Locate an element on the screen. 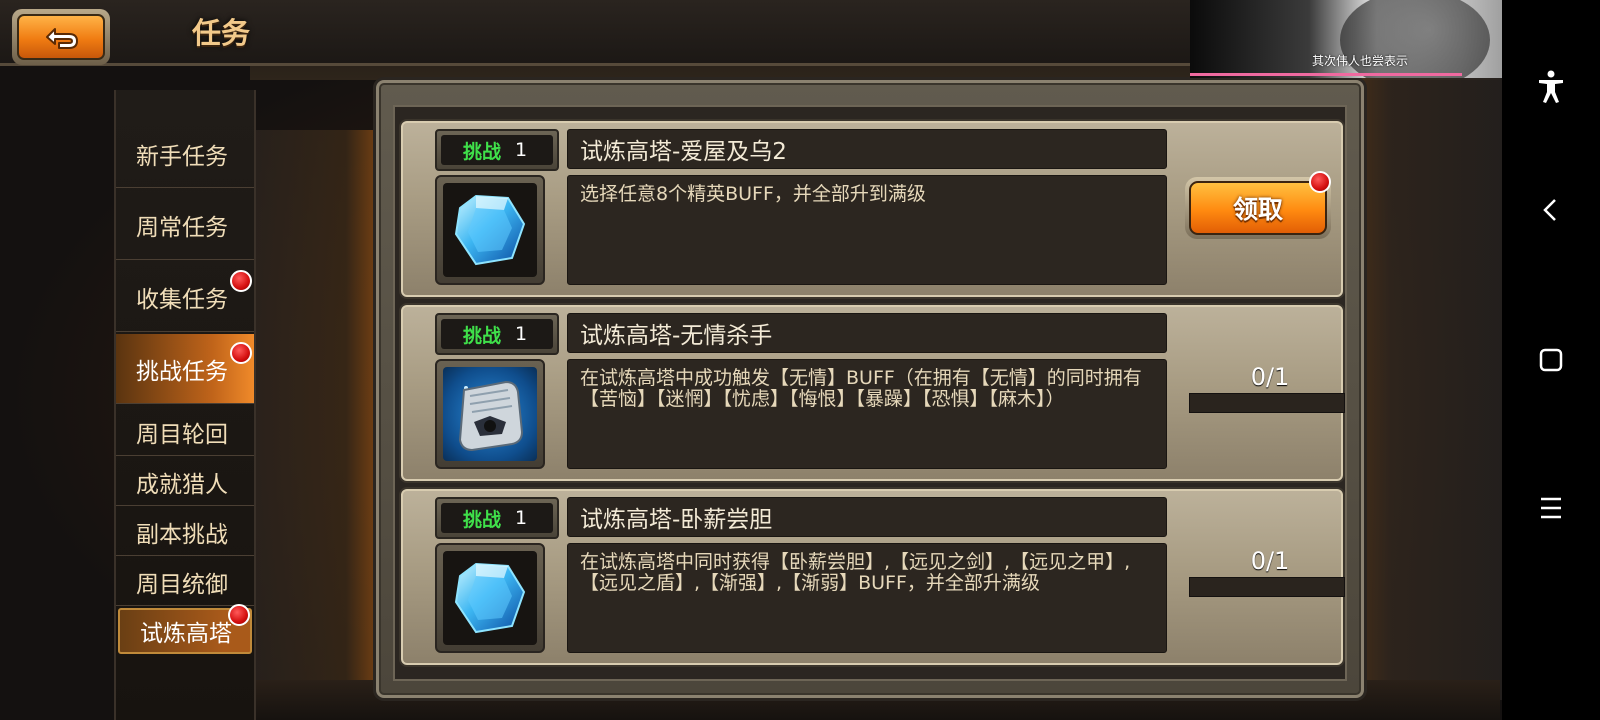  quest-description: 选择任意8个精英BUFF，并全部升到满级 is located at coordinates (867, 230).